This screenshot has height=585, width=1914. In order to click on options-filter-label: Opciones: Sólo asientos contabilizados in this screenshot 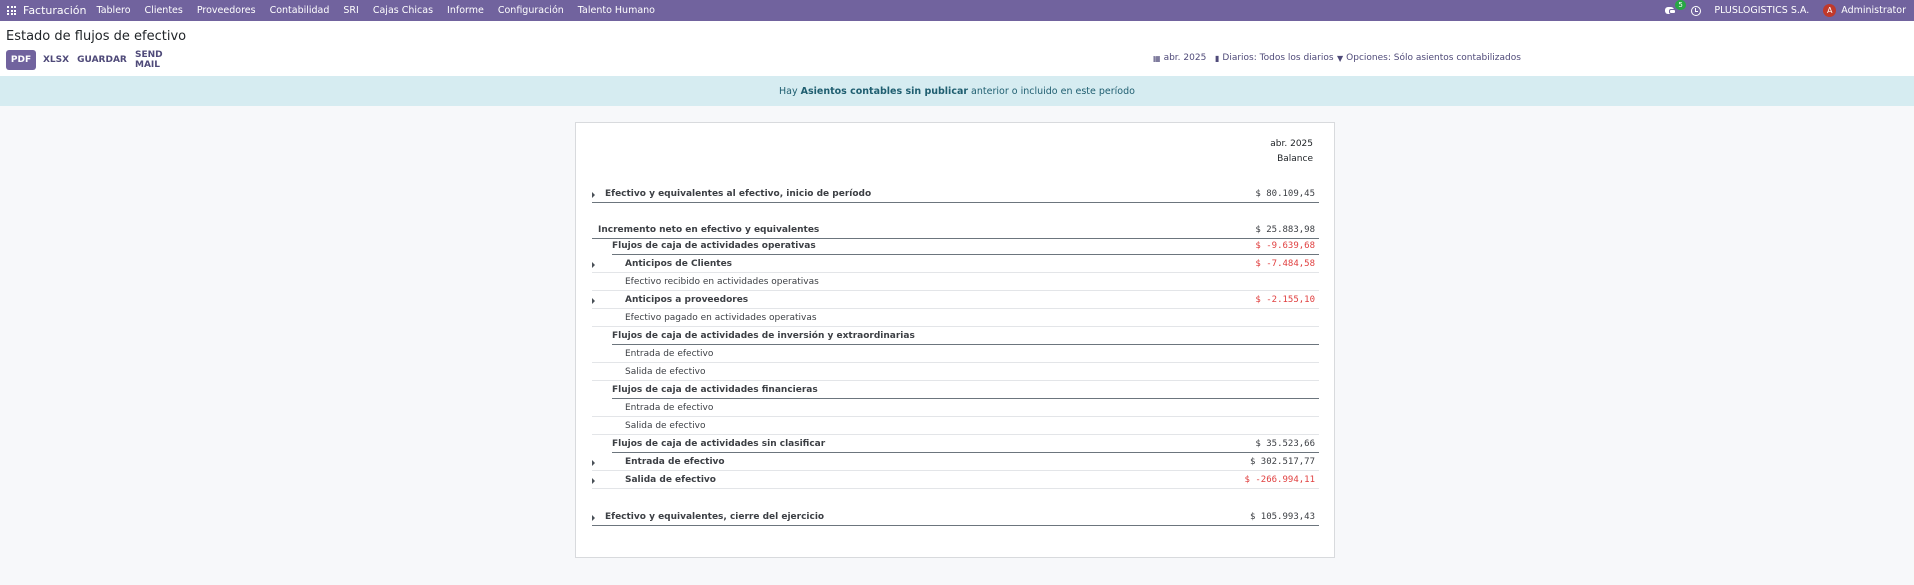, I will do `click(1433, 58)`.